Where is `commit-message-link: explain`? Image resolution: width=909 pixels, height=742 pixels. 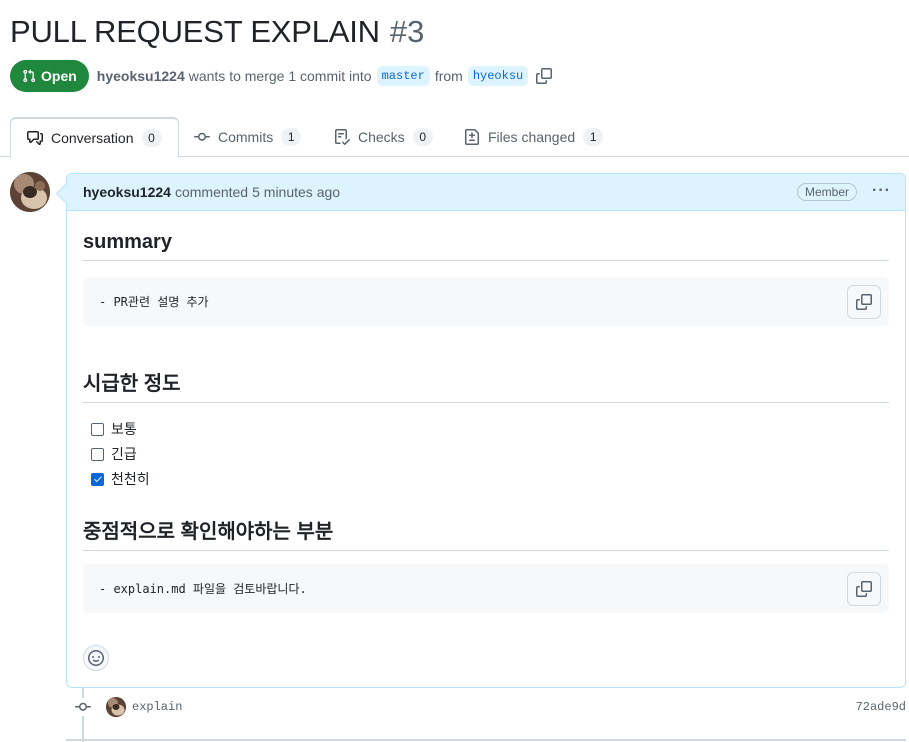 commit-message-link: explain is located at coordinates (157, 707).